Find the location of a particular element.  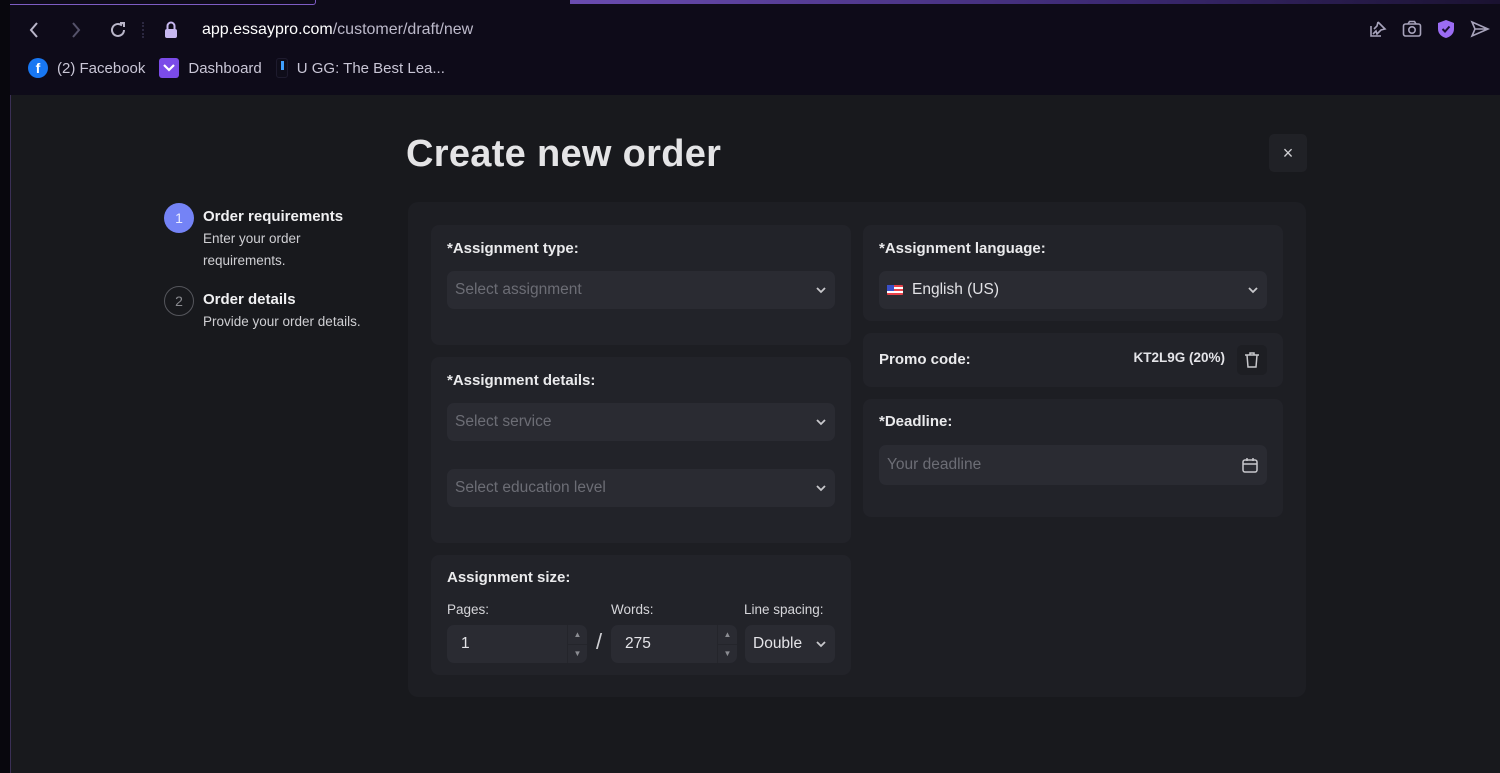

line-spacing-select: Double is located at coordinates (790, 644).